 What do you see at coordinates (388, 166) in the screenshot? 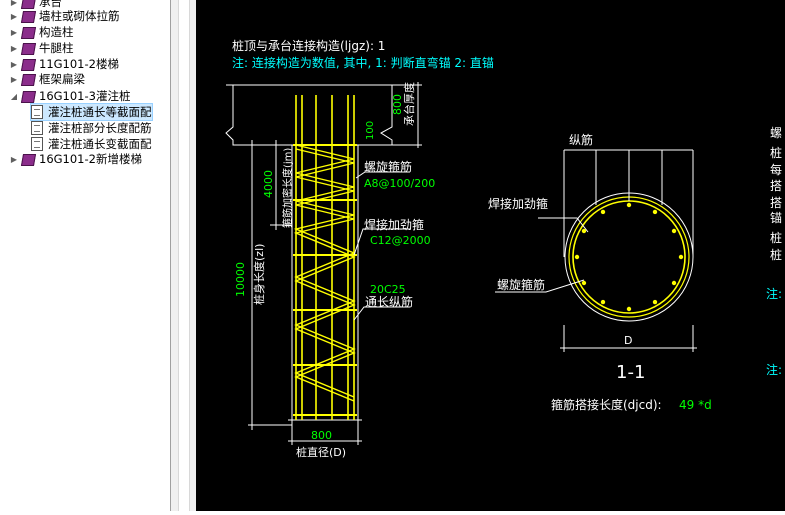
I see `spiral-stirrup-label: 螺旋箍筋` at bounding box center [388, 166].